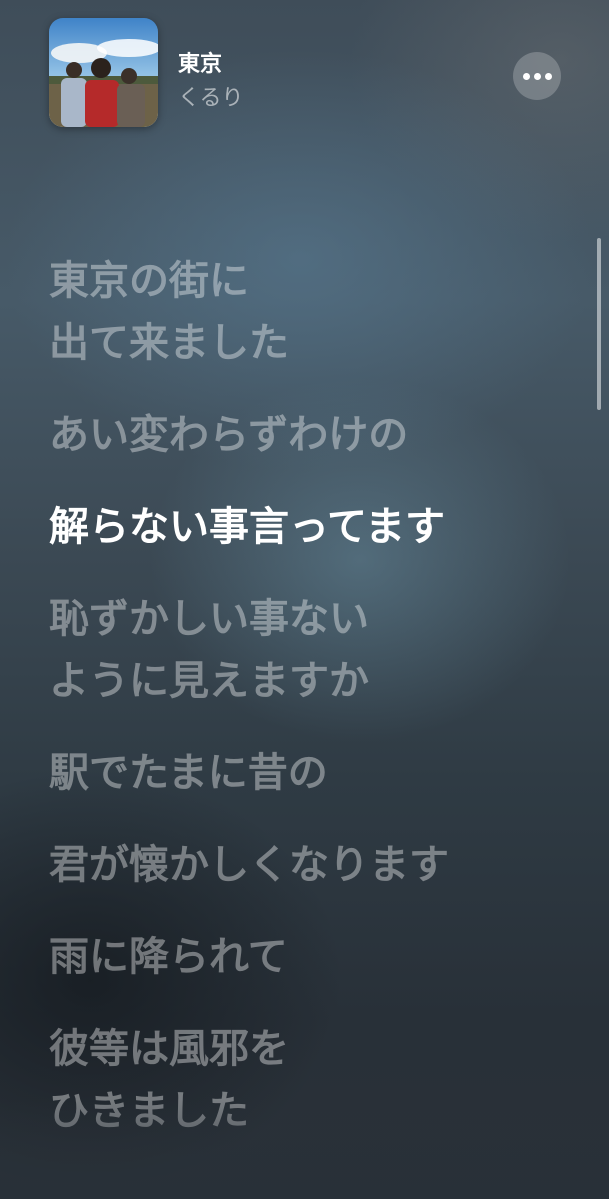 Image resolution: width=609 pixels, height=1199 pixels. I want to click on now-playing-header: 東京 くるり, so click(304, 75).